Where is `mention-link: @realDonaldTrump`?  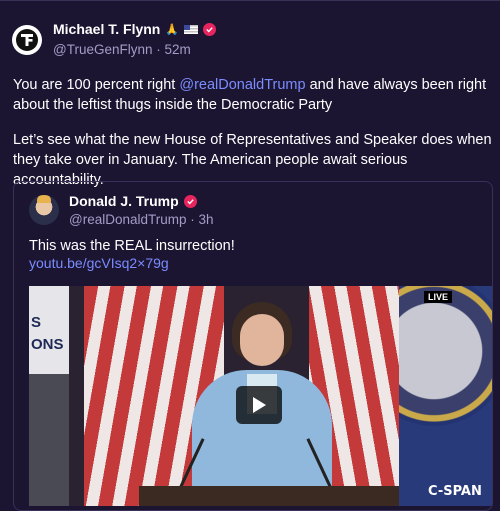
mention-link: @realDonaldTrump is located at coordinates (242, 85).